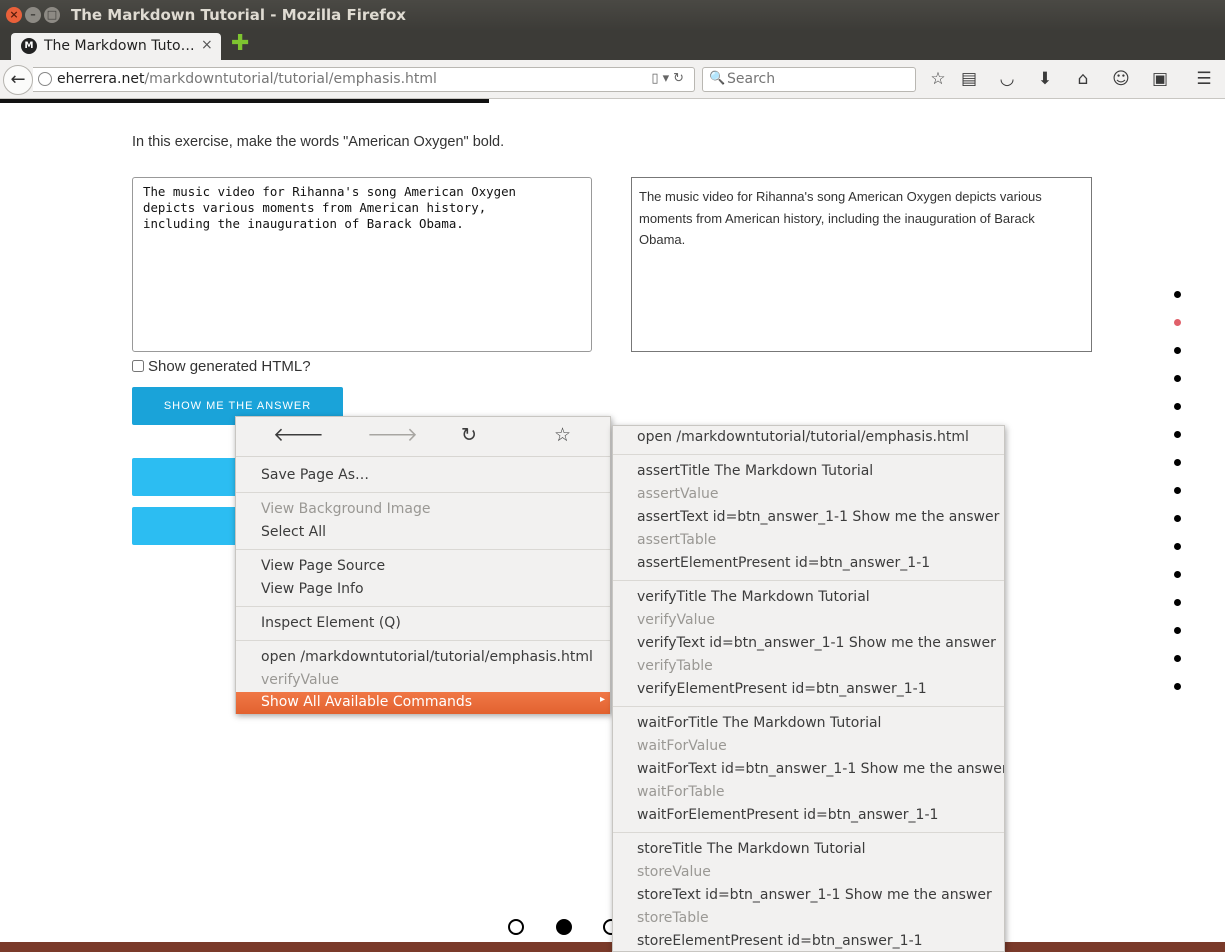 Image resolution: width=1225 pixels, height=952 pixels. What do you see at coordinates (18, 80) in the screenshot?
I see `back-button: ←` at bounding box center [18, 80].